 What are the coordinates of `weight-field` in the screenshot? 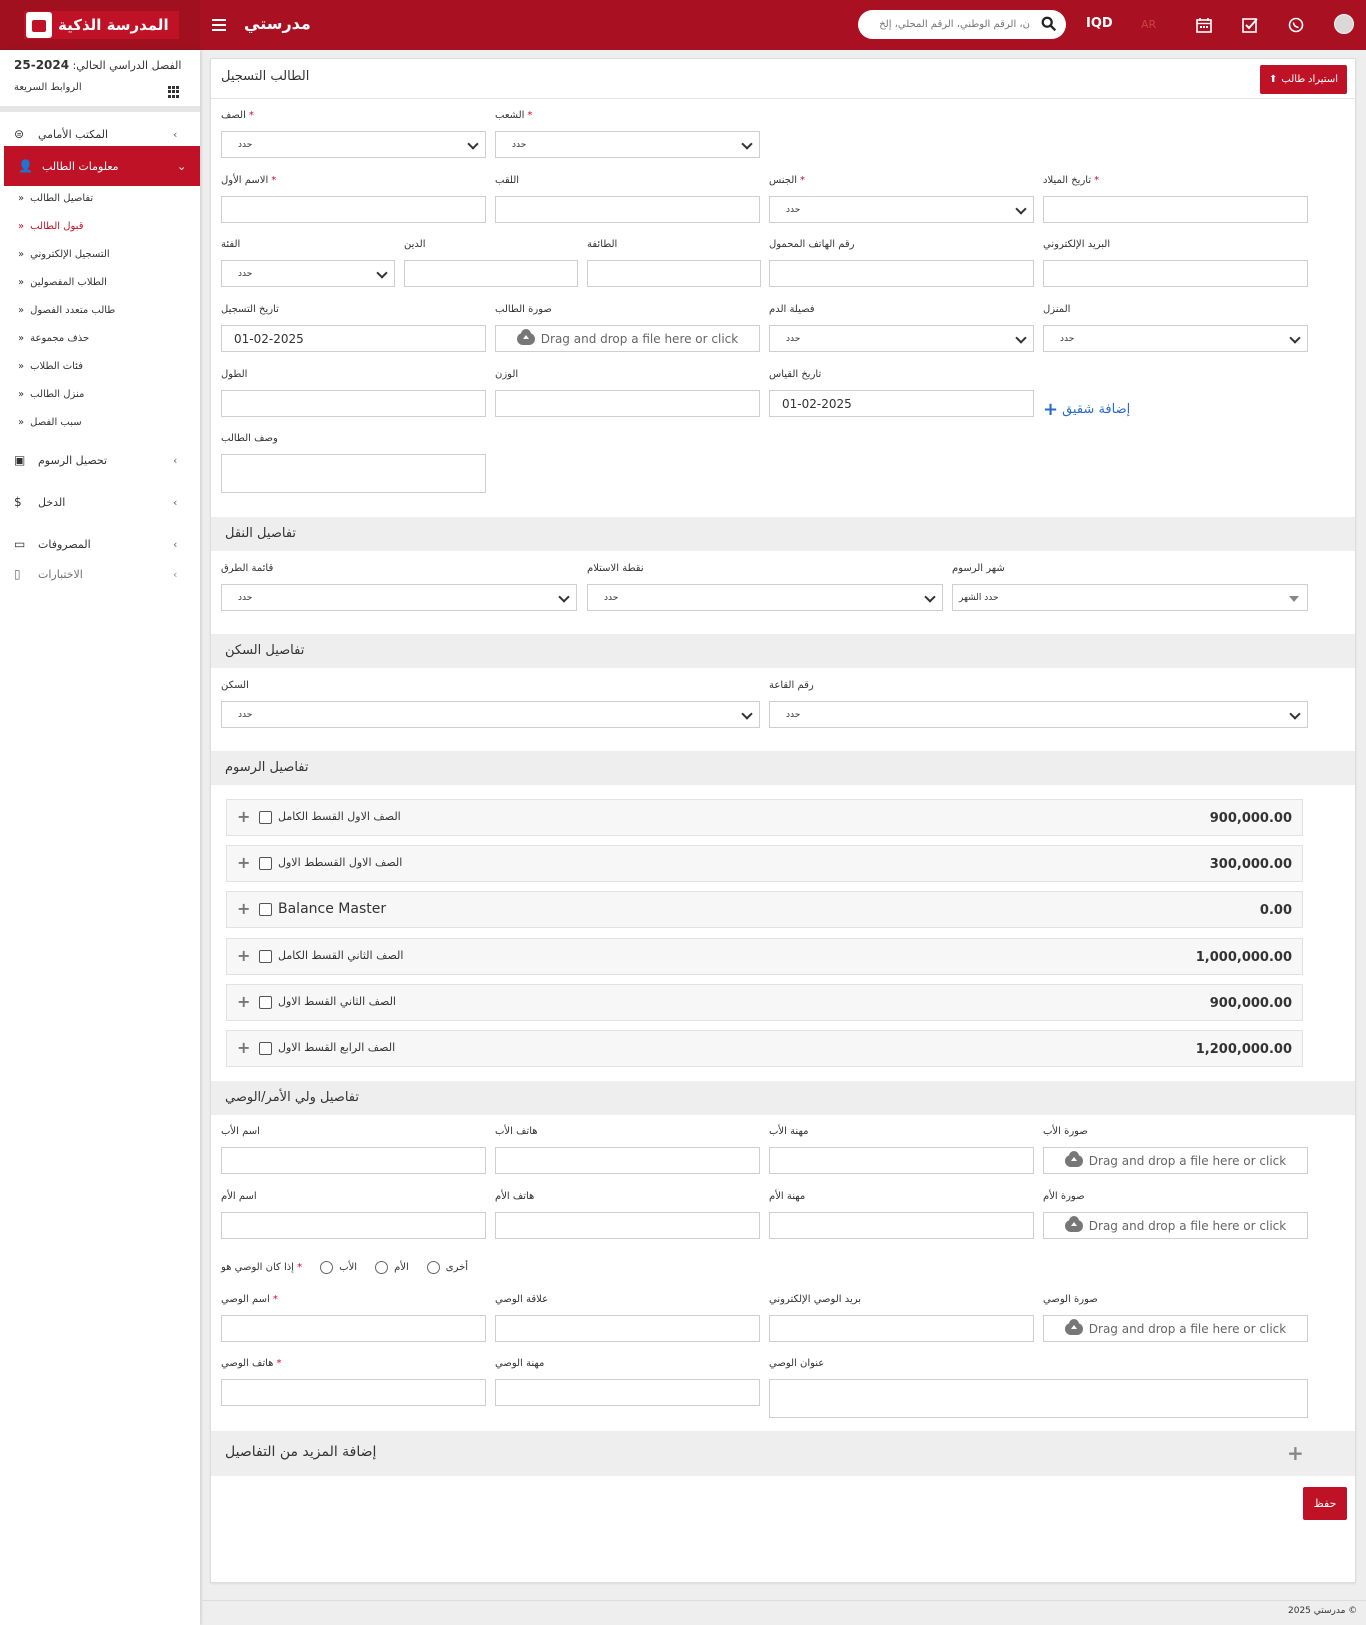 It's located at (627, 403).